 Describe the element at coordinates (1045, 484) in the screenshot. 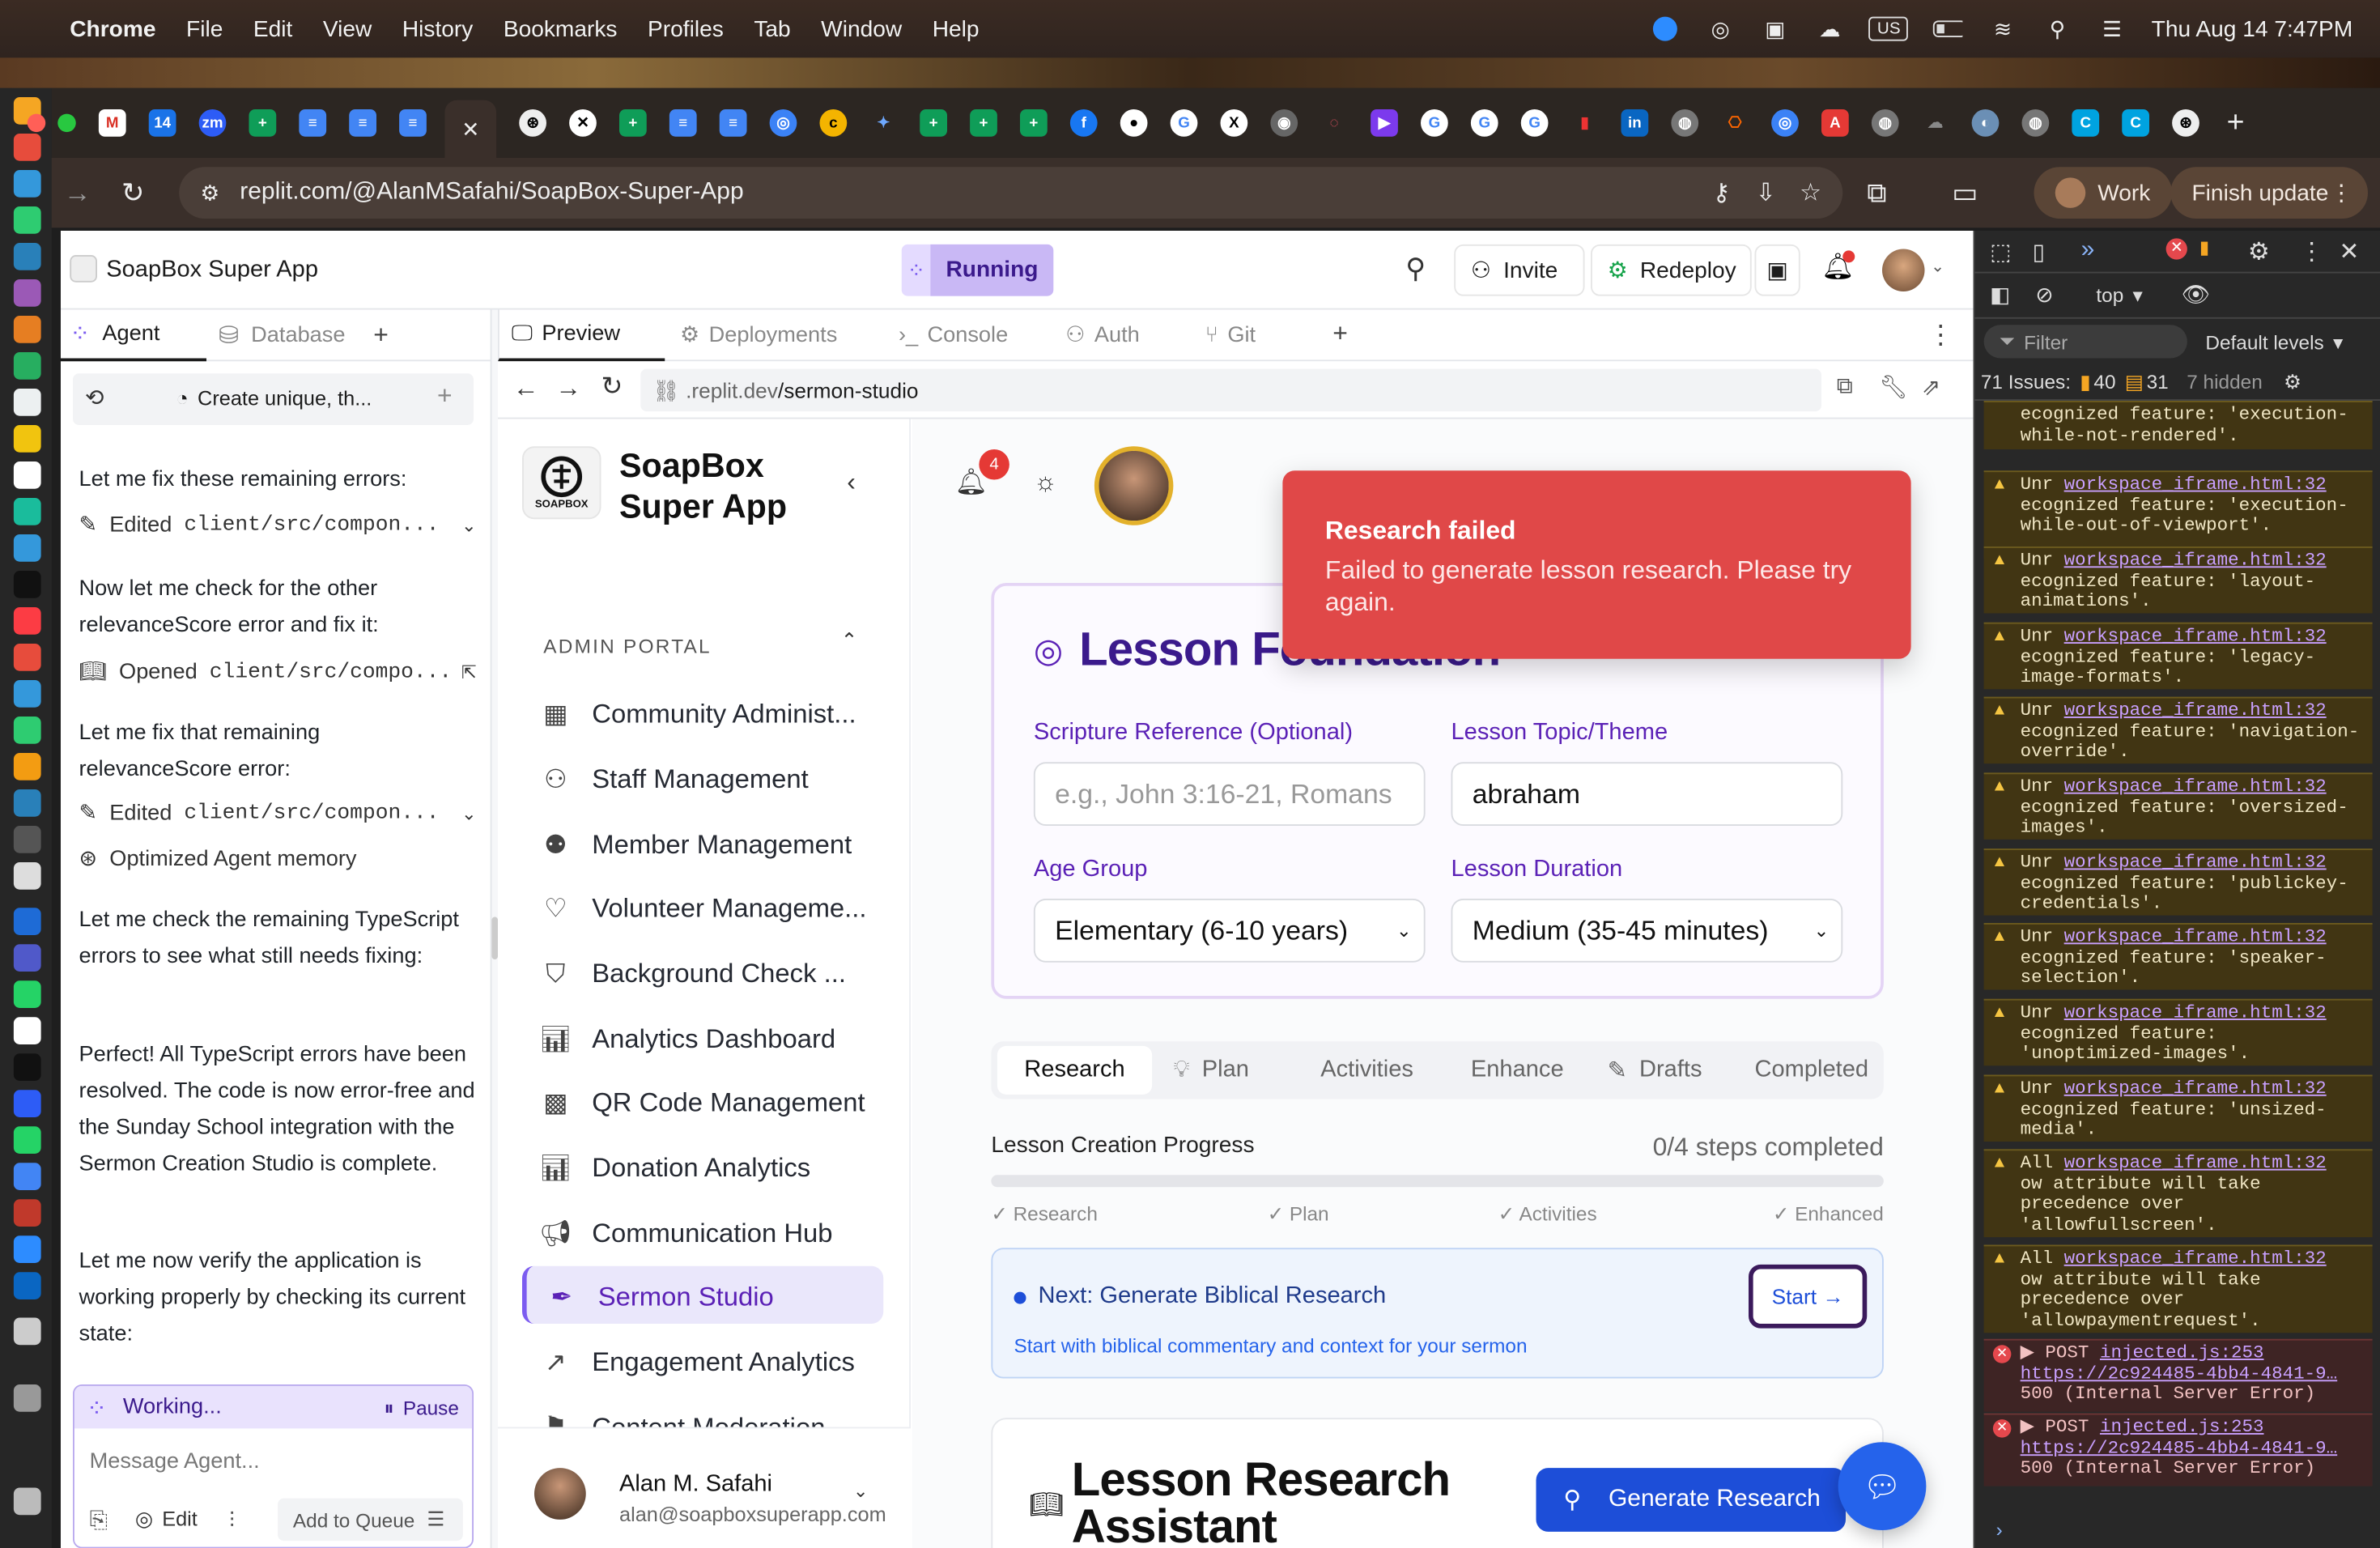

I see `theme-toggle-icon: ☼` at that location.